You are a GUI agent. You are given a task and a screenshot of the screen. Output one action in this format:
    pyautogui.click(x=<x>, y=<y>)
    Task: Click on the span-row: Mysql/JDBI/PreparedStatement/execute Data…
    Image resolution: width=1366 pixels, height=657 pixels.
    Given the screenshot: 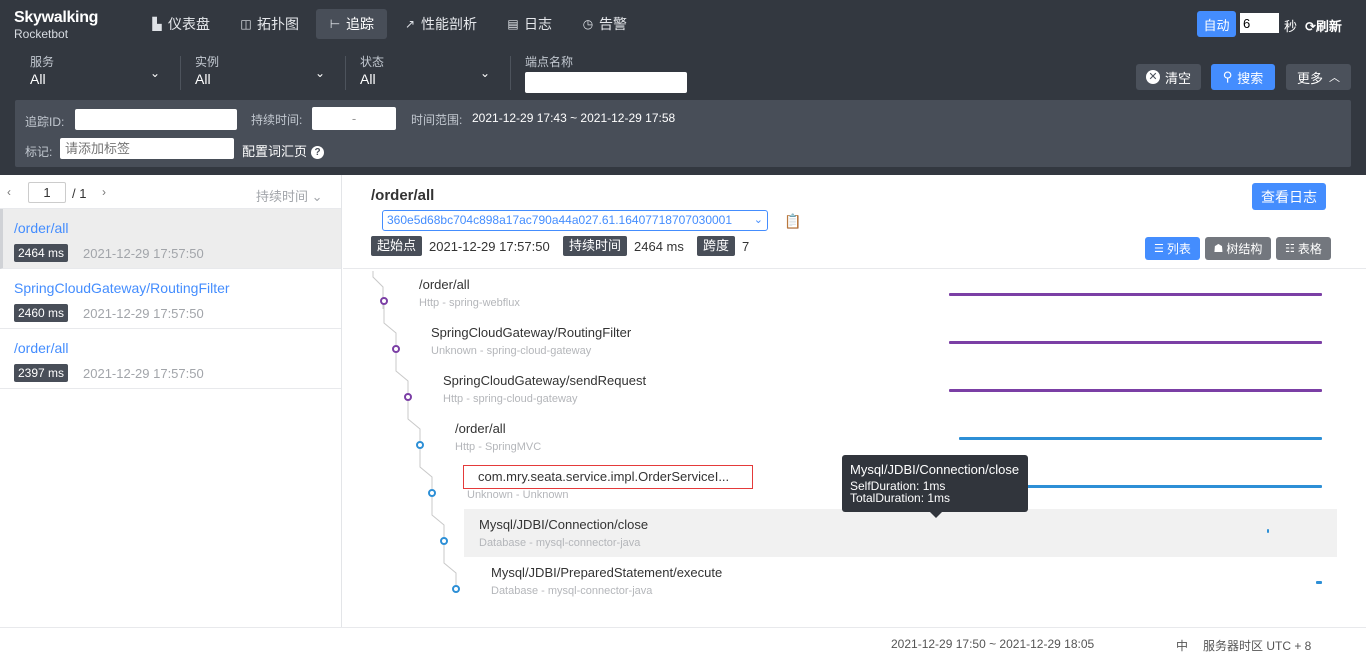 What is the action you would take?
    pyautogui.click(x=854, y=581)
    